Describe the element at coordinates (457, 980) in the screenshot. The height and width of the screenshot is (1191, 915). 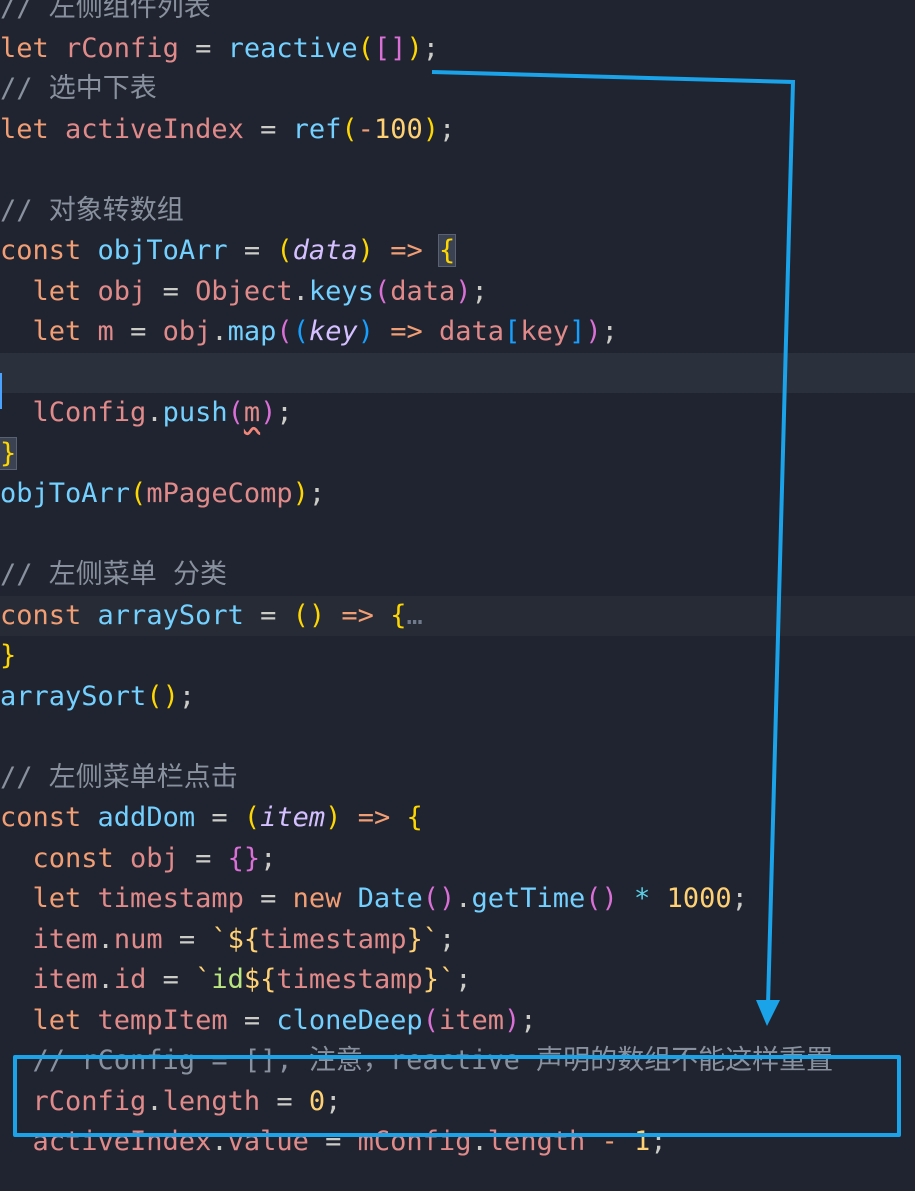
I see `code-line: item.id = `id${timestamp}`;` at that location.